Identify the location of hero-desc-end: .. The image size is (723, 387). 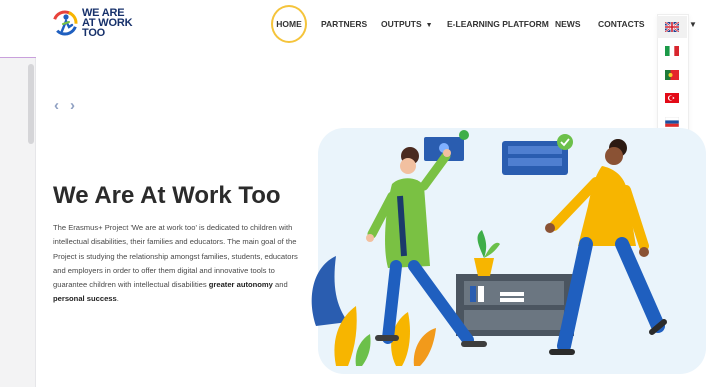
(117, 299).